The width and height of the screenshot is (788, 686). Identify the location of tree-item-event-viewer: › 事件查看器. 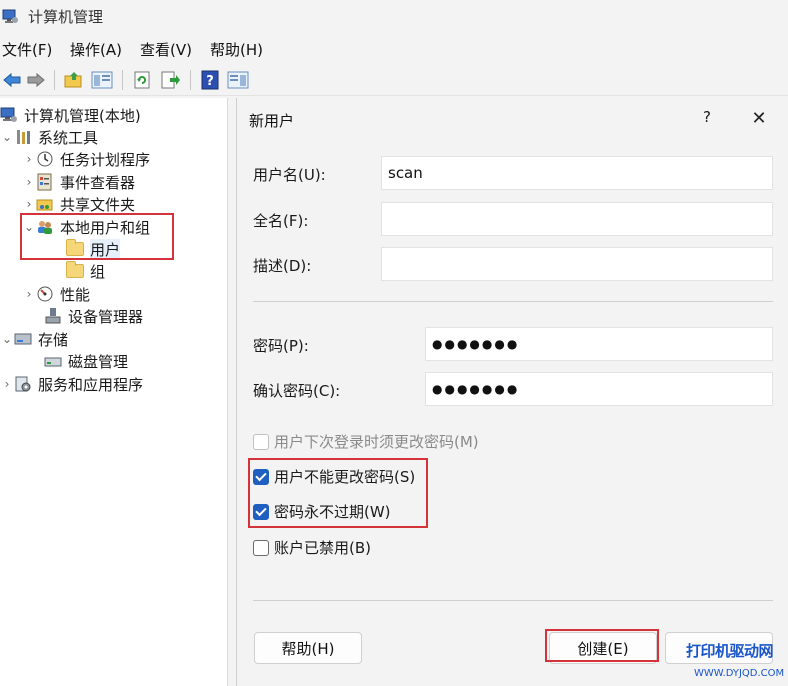
(78, 182).